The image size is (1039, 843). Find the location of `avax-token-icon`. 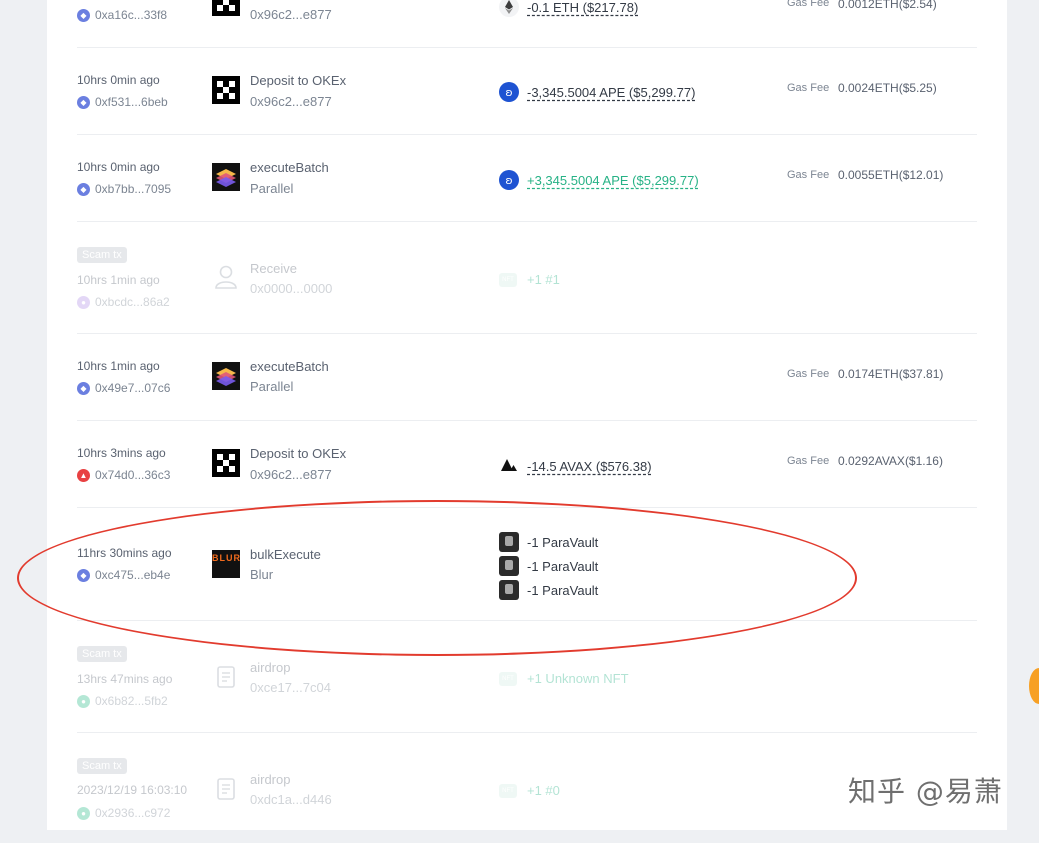

avax-token-icon is located at coordinates (509, 465).